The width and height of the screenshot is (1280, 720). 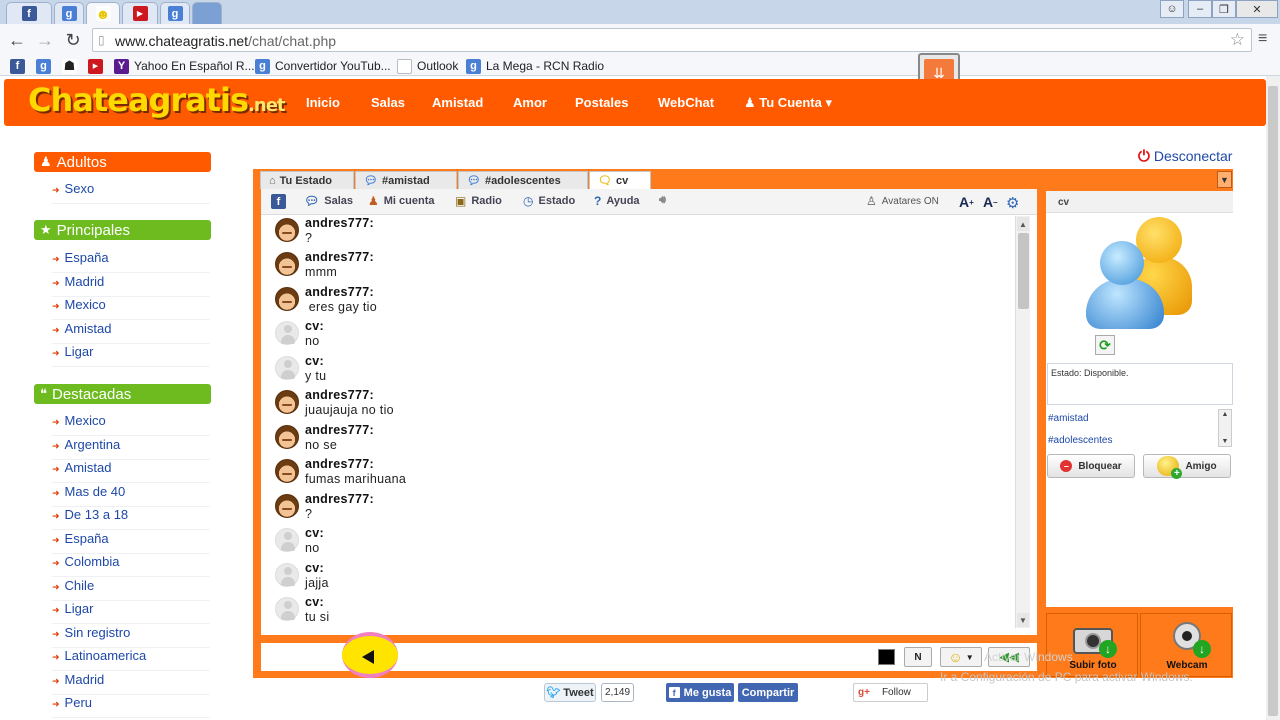 I want to click on room-link-adolescentes: #adolescentes, so click(x=1080, y=440).